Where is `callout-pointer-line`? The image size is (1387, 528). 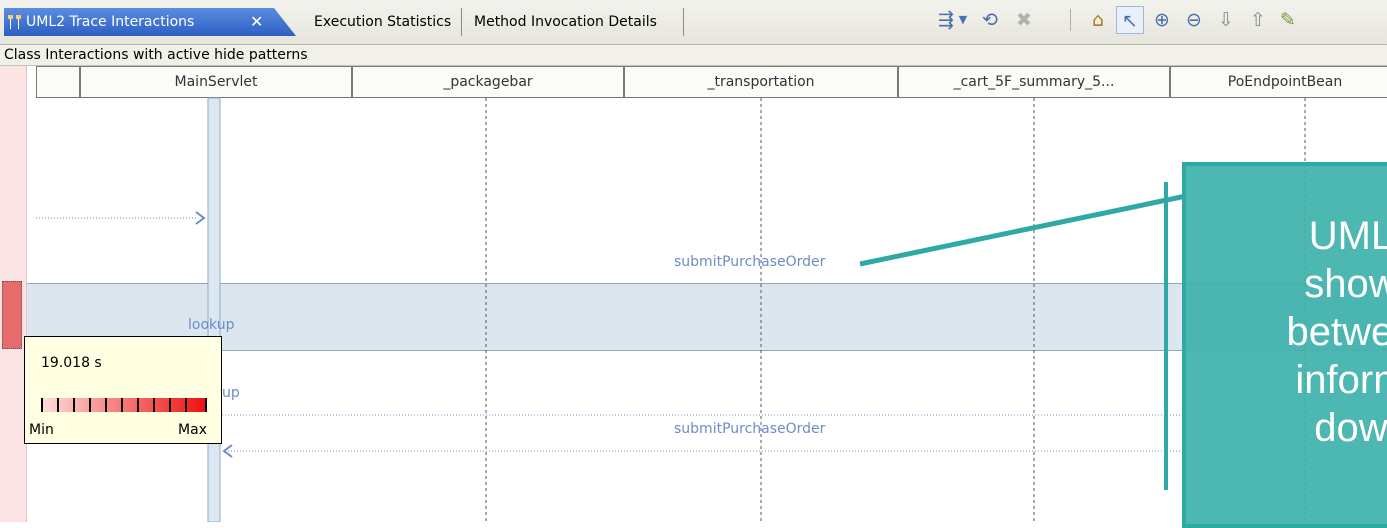
callout-pointer-line is located at coordinates (1023, 230).